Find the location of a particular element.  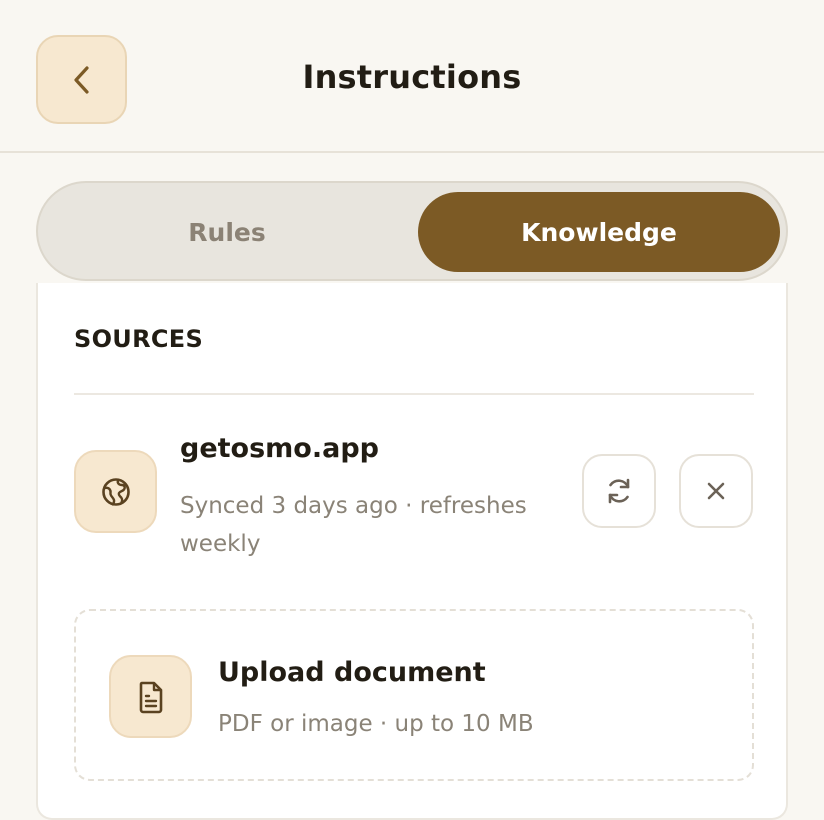

page-title: Instructions is located at coordinates (412, 77).